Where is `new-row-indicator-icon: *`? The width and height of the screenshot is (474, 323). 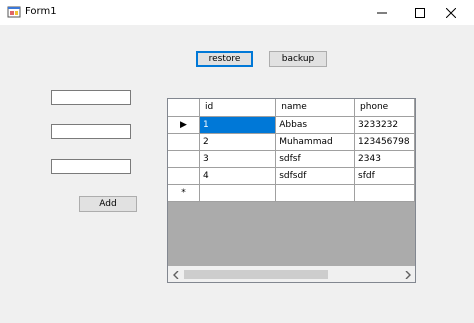
new-row-indicator-icon: * is located at coordinates (184, 193).